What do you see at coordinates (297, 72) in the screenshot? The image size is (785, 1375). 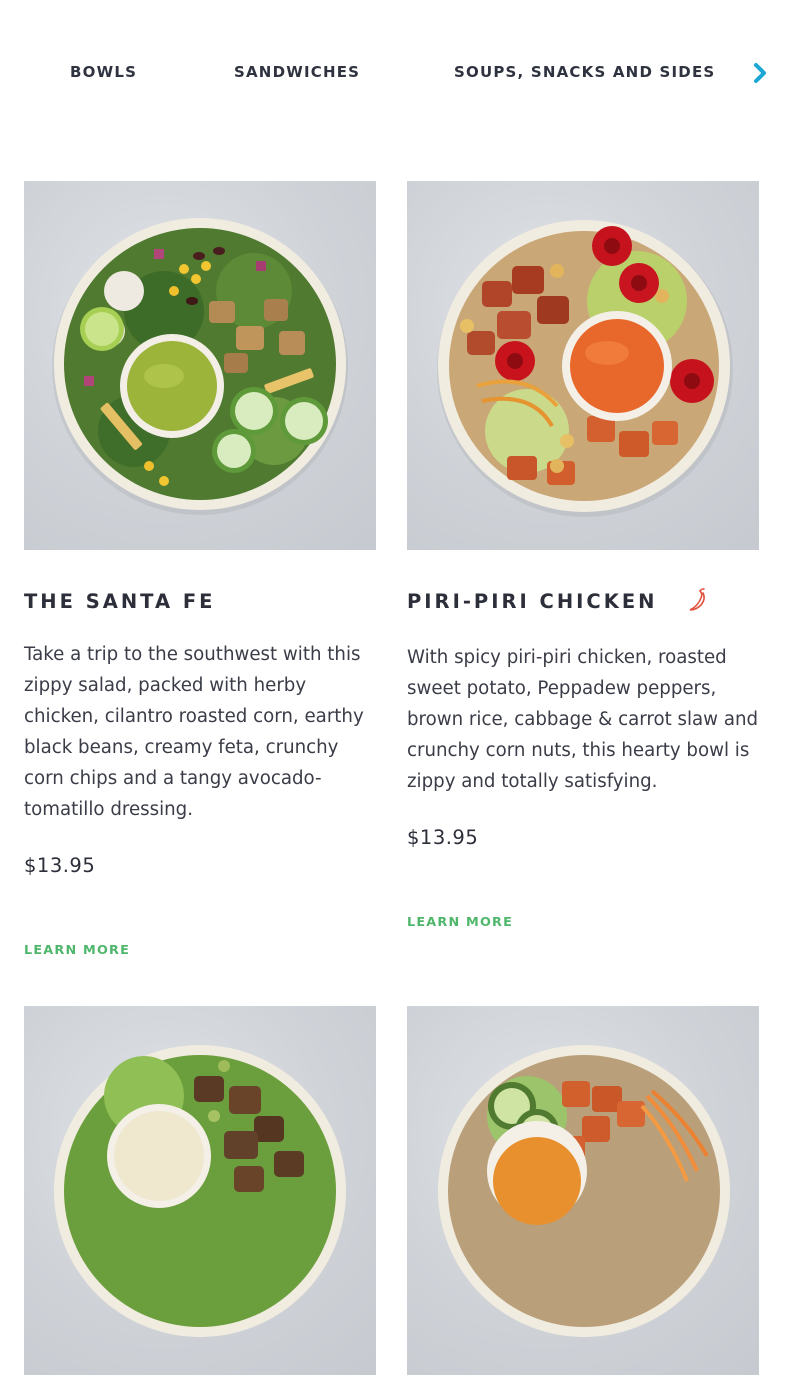 I see `tab-sandwiches: SANDWICHES` at bounding box center [297, 72].